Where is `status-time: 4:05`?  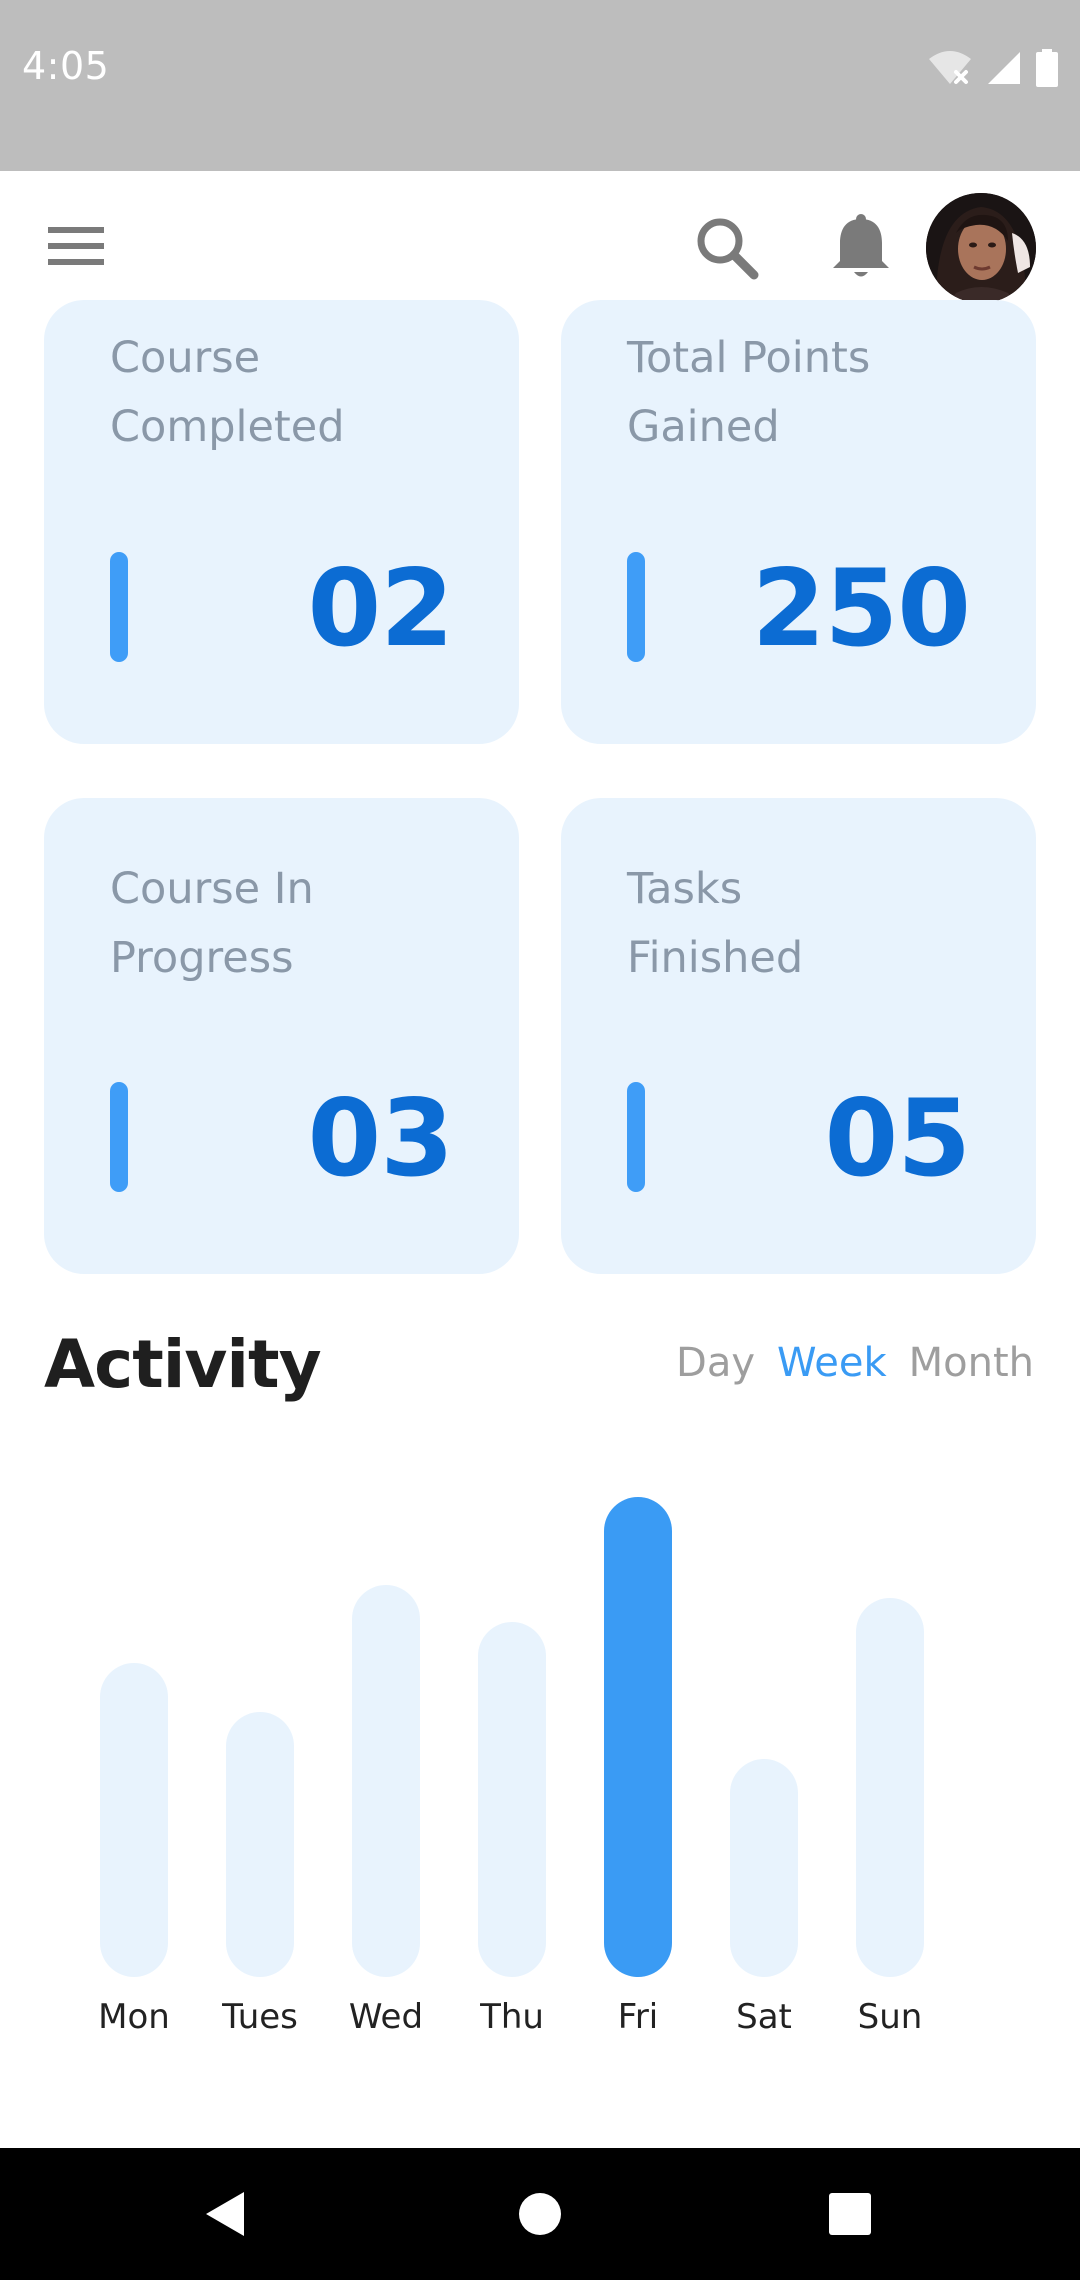 status-time: 4:05 is located at coordinates (66, 66).